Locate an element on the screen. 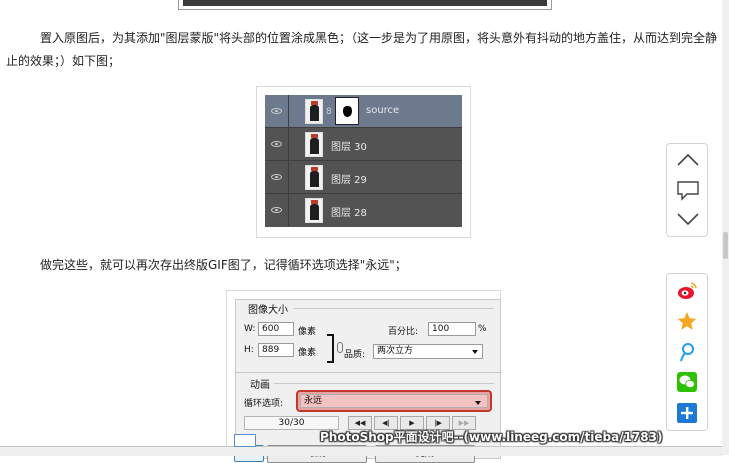  height-input: 889 is located at coordinates (276, 350).